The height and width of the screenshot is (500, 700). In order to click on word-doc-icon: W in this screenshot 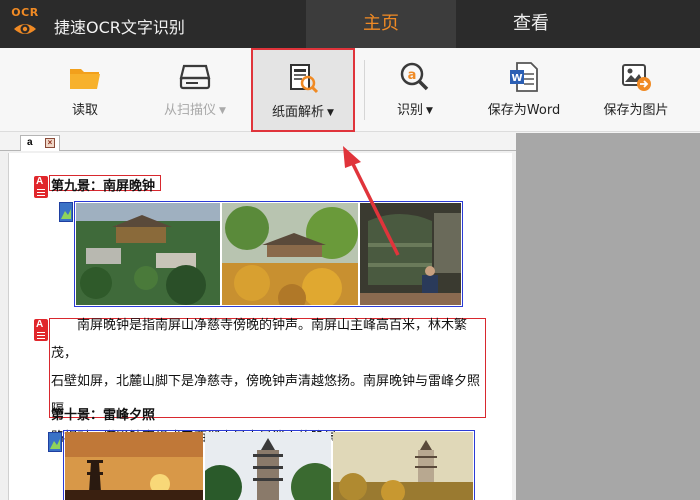, I will do `click(524, 77)`.